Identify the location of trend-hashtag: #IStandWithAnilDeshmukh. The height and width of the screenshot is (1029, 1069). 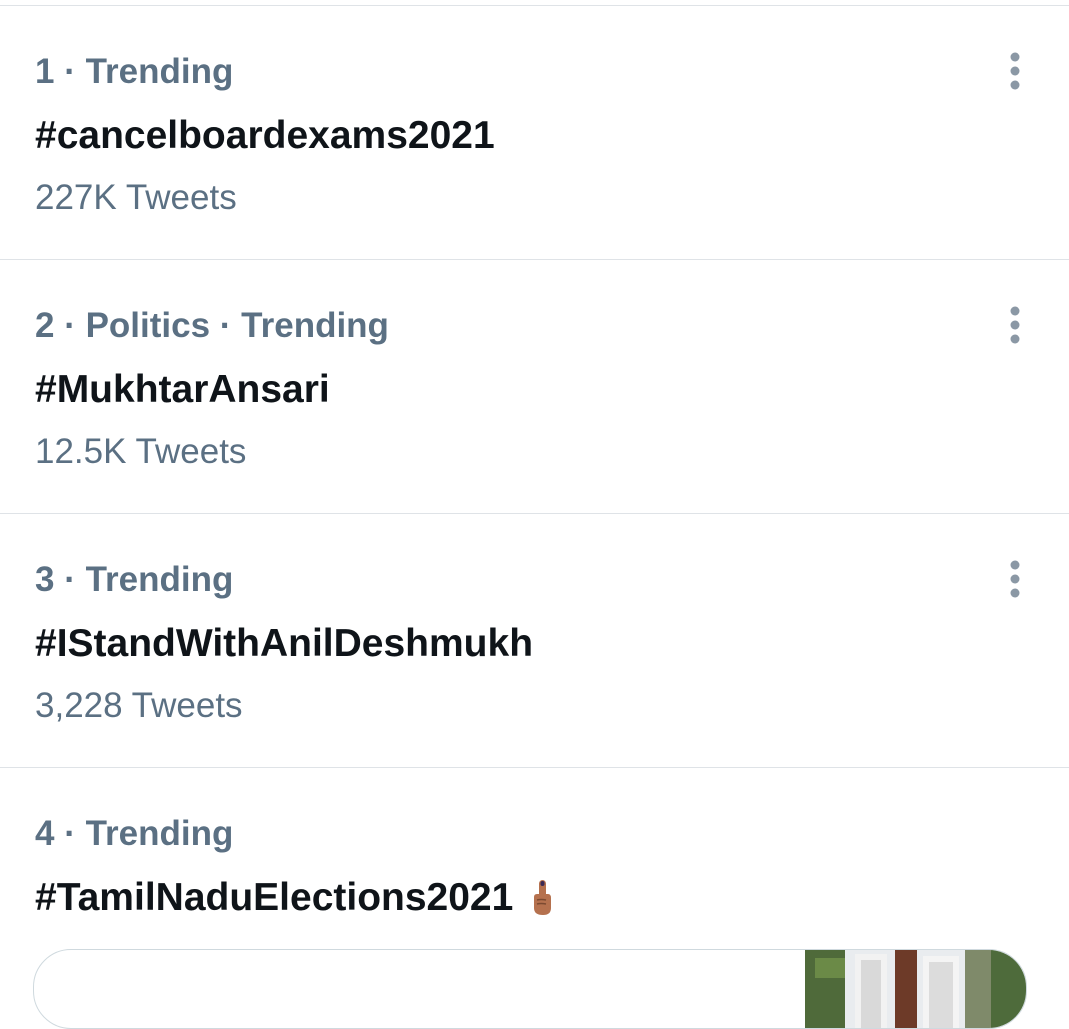
(284, 644).